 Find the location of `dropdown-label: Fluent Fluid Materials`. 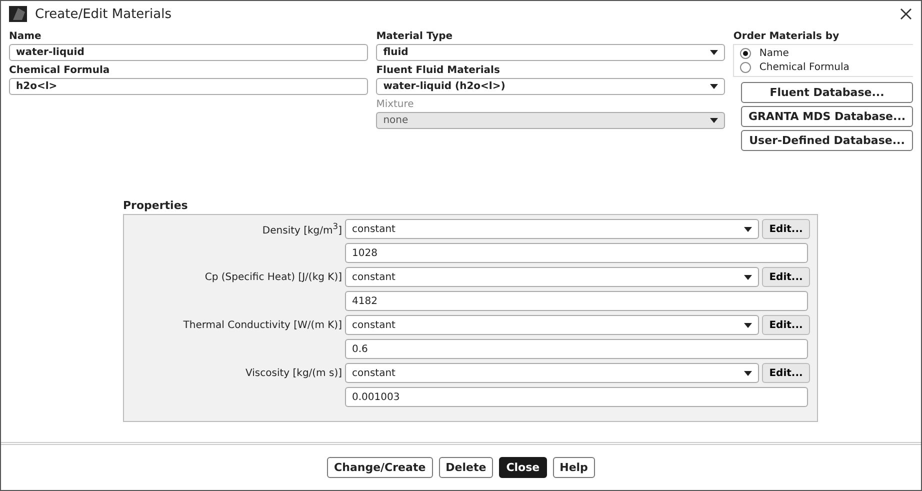

dropdown-label: Fluent Fluid Materials is located at coordinates (438, 70).